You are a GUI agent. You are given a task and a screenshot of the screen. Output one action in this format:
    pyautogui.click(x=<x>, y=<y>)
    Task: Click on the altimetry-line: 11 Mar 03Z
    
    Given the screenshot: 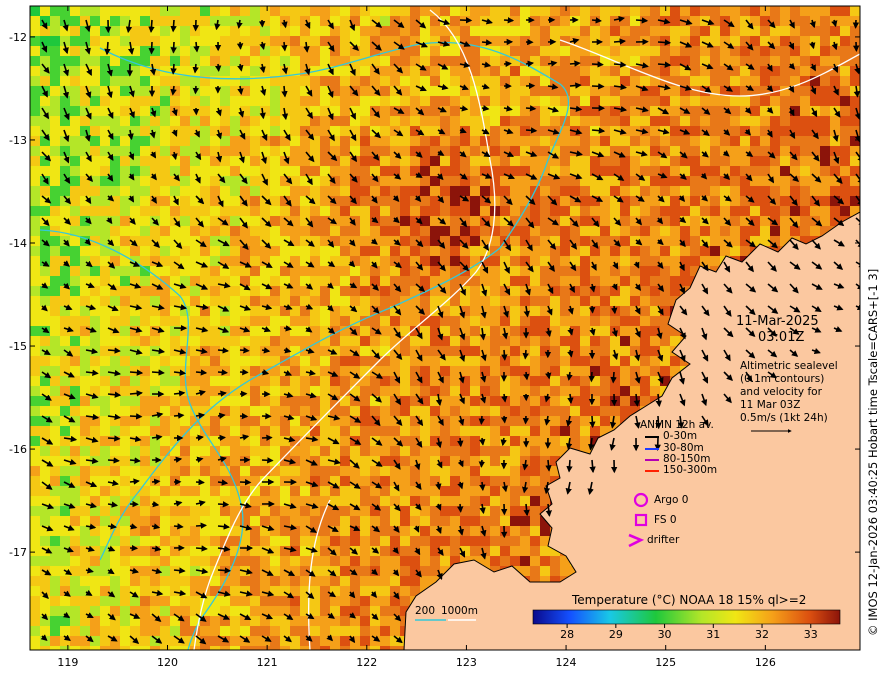 What is the action you would take?
    pyautogui.click(x=770, y=405)
    